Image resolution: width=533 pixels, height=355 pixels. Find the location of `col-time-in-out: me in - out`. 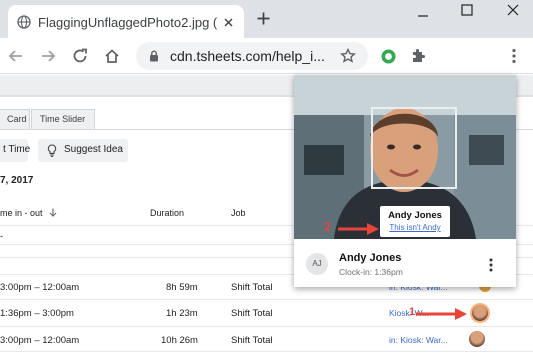

col-time-in-out: me in - out is located at coordinates (28, 213).